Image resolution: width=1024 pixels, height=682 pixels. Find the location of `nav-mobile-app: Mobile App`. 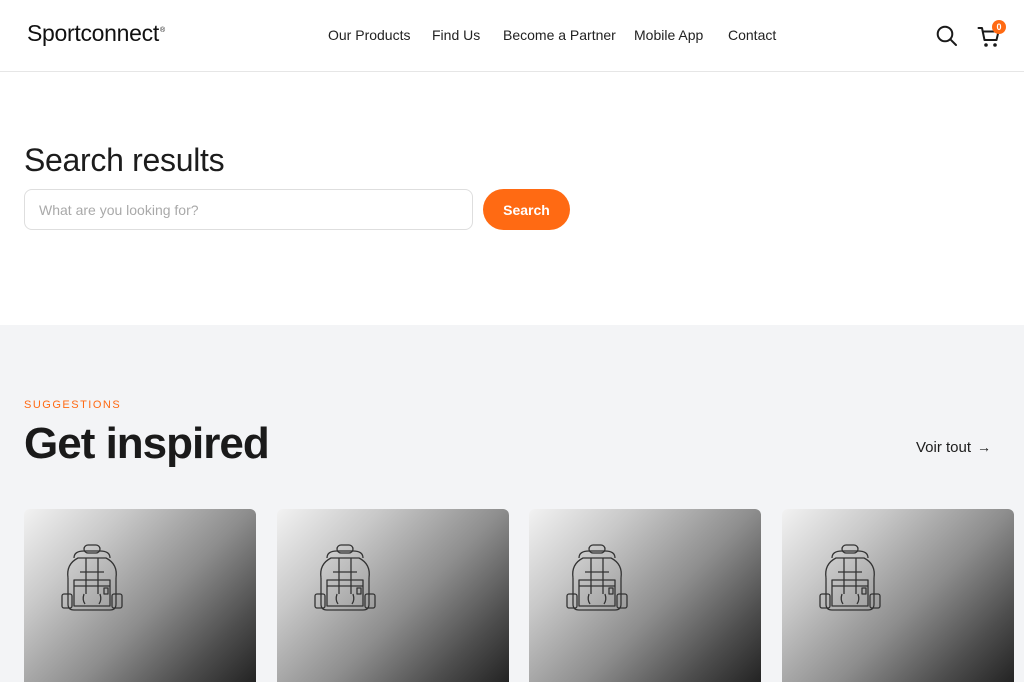

nav-mobile-app: Mobile App is located at coordinates (668, 35).